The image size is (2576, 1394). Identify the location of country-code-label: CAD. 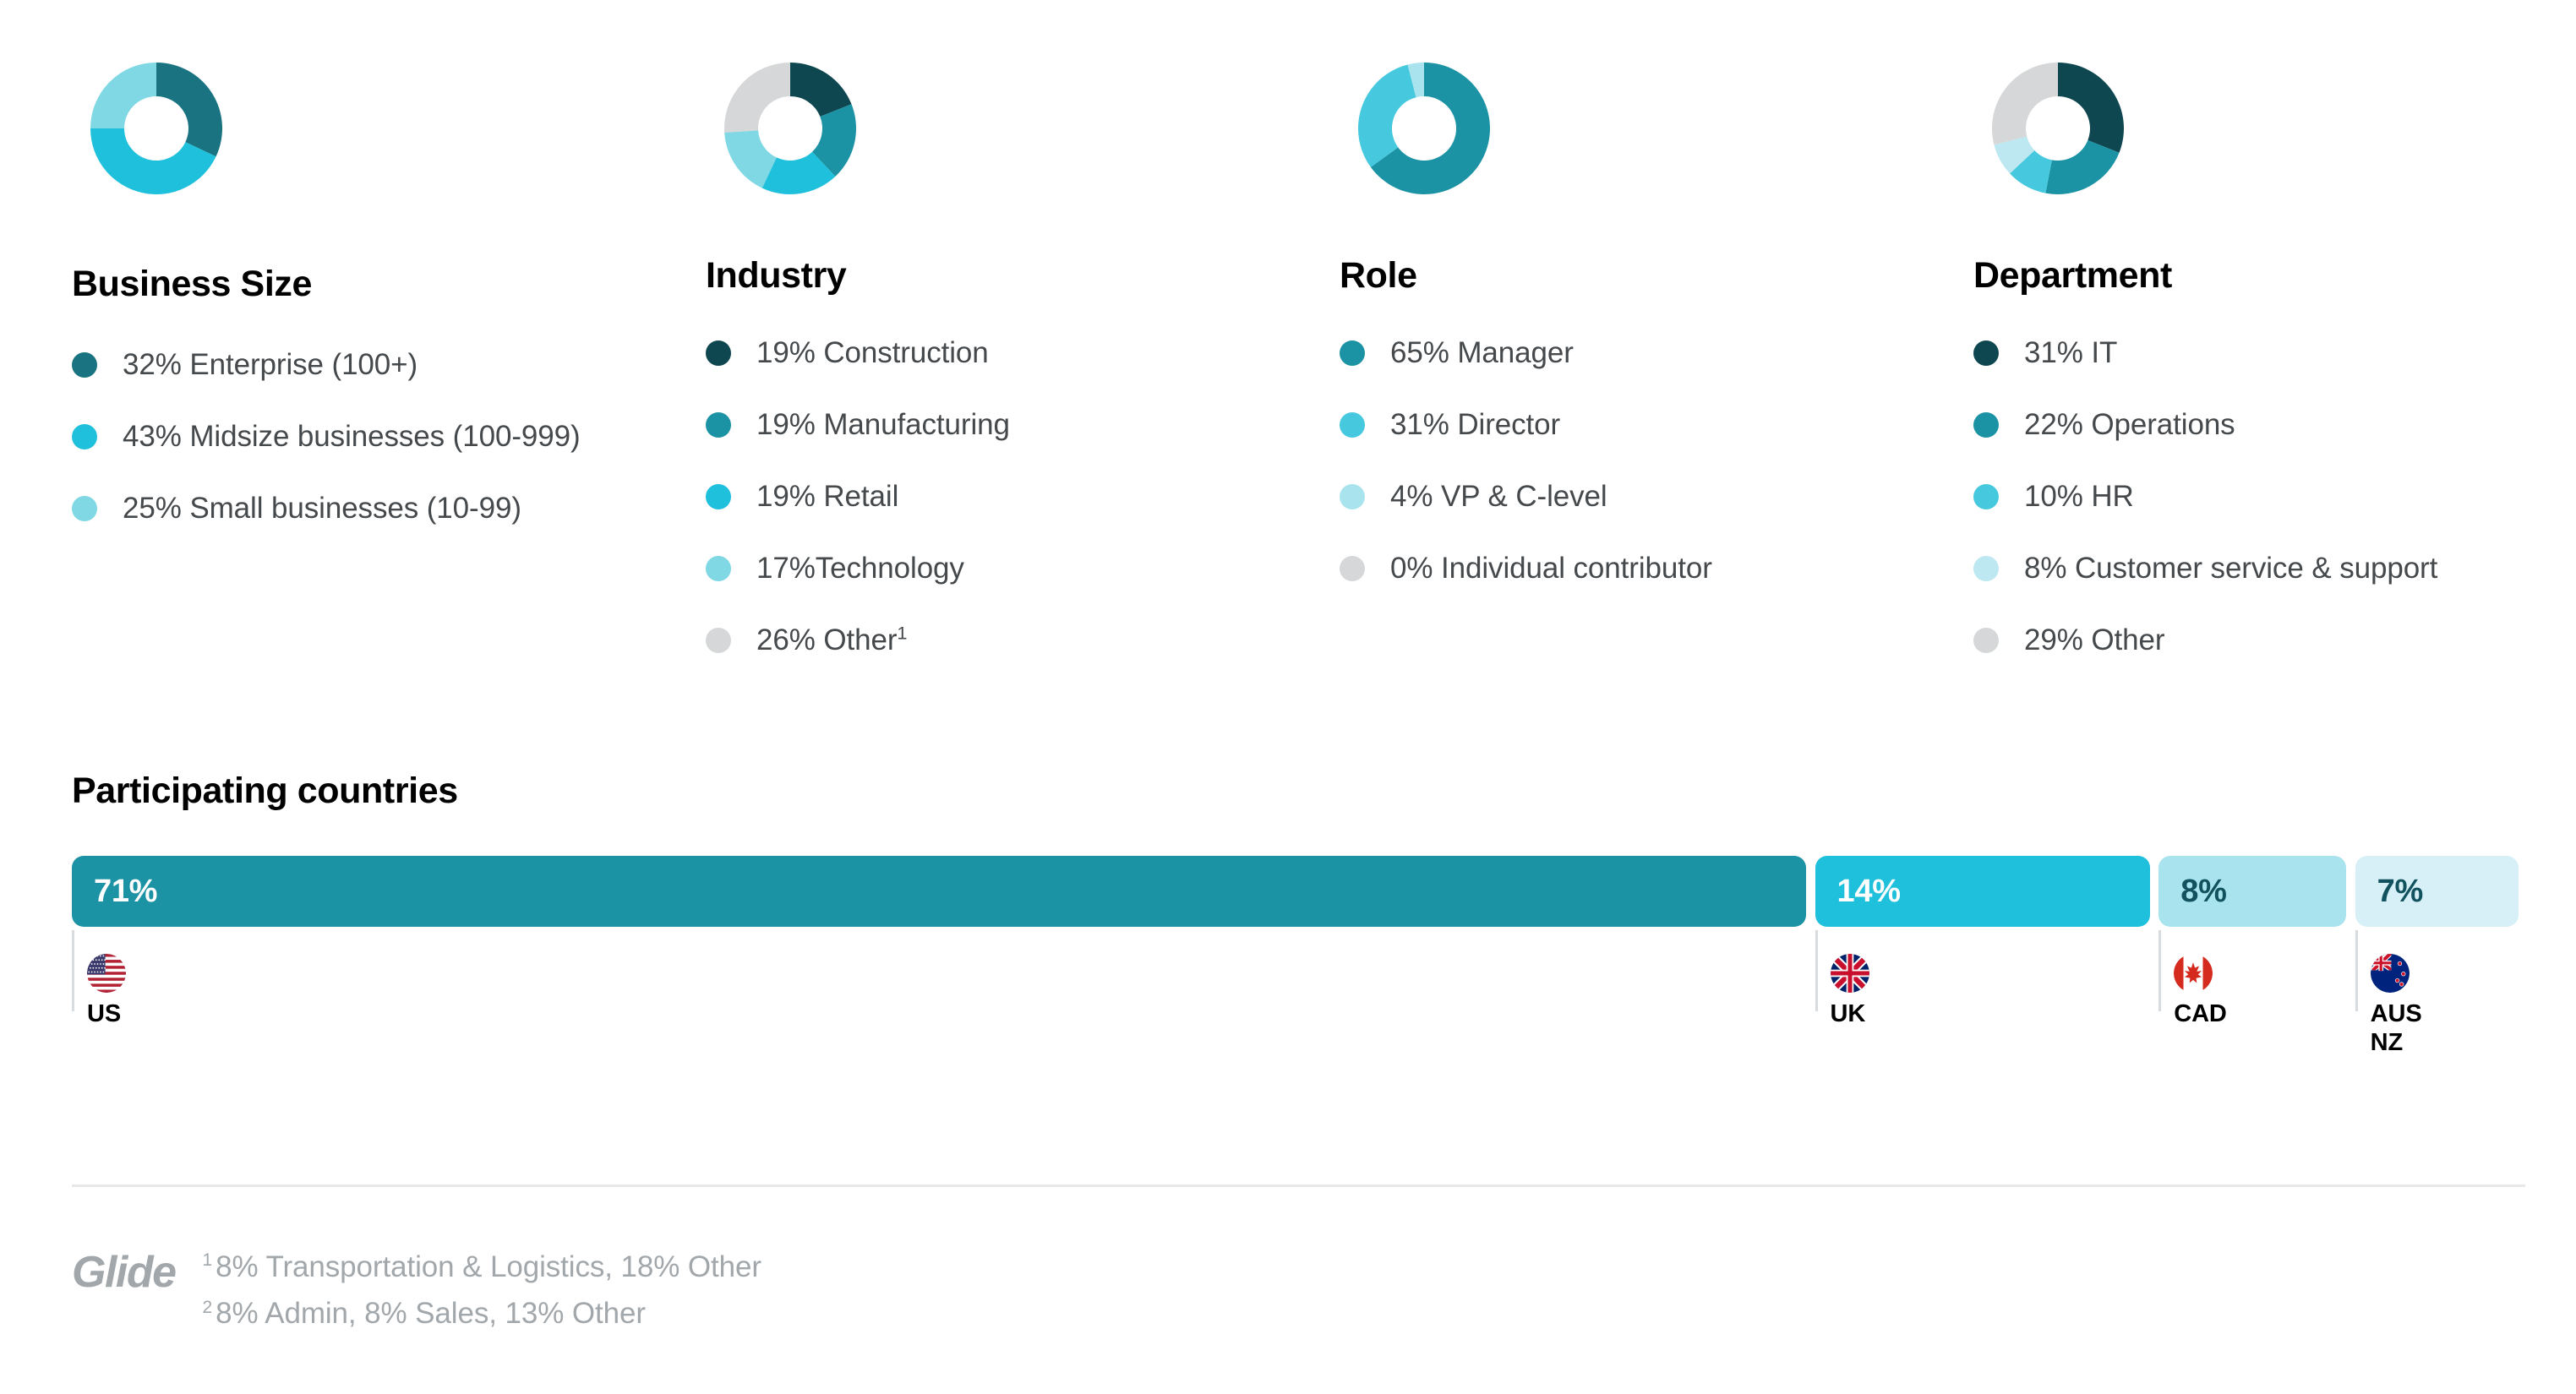
(2200, 1013).